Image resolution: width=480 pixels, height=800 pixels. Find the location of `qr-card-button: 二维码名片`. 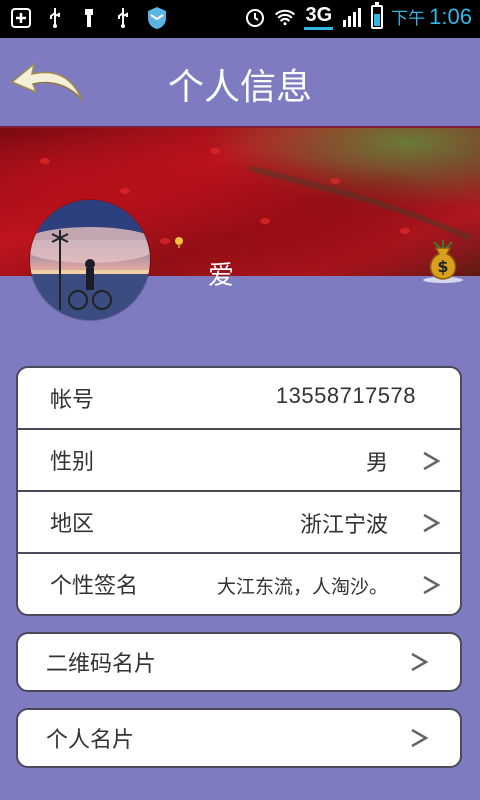

qr-card-button: 二维码名片 is located at coordinates (239, 662).